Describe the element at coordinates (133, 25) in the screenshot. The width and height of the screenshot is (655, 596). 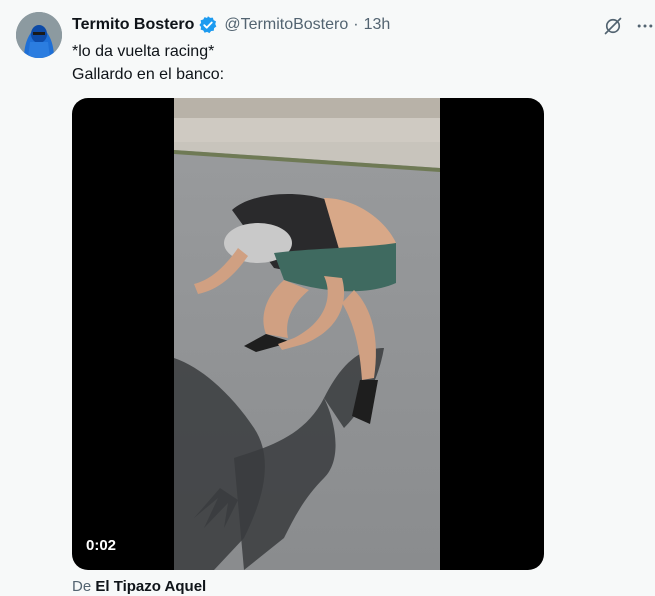
I see `display-name: Termito Bostero` at that location.